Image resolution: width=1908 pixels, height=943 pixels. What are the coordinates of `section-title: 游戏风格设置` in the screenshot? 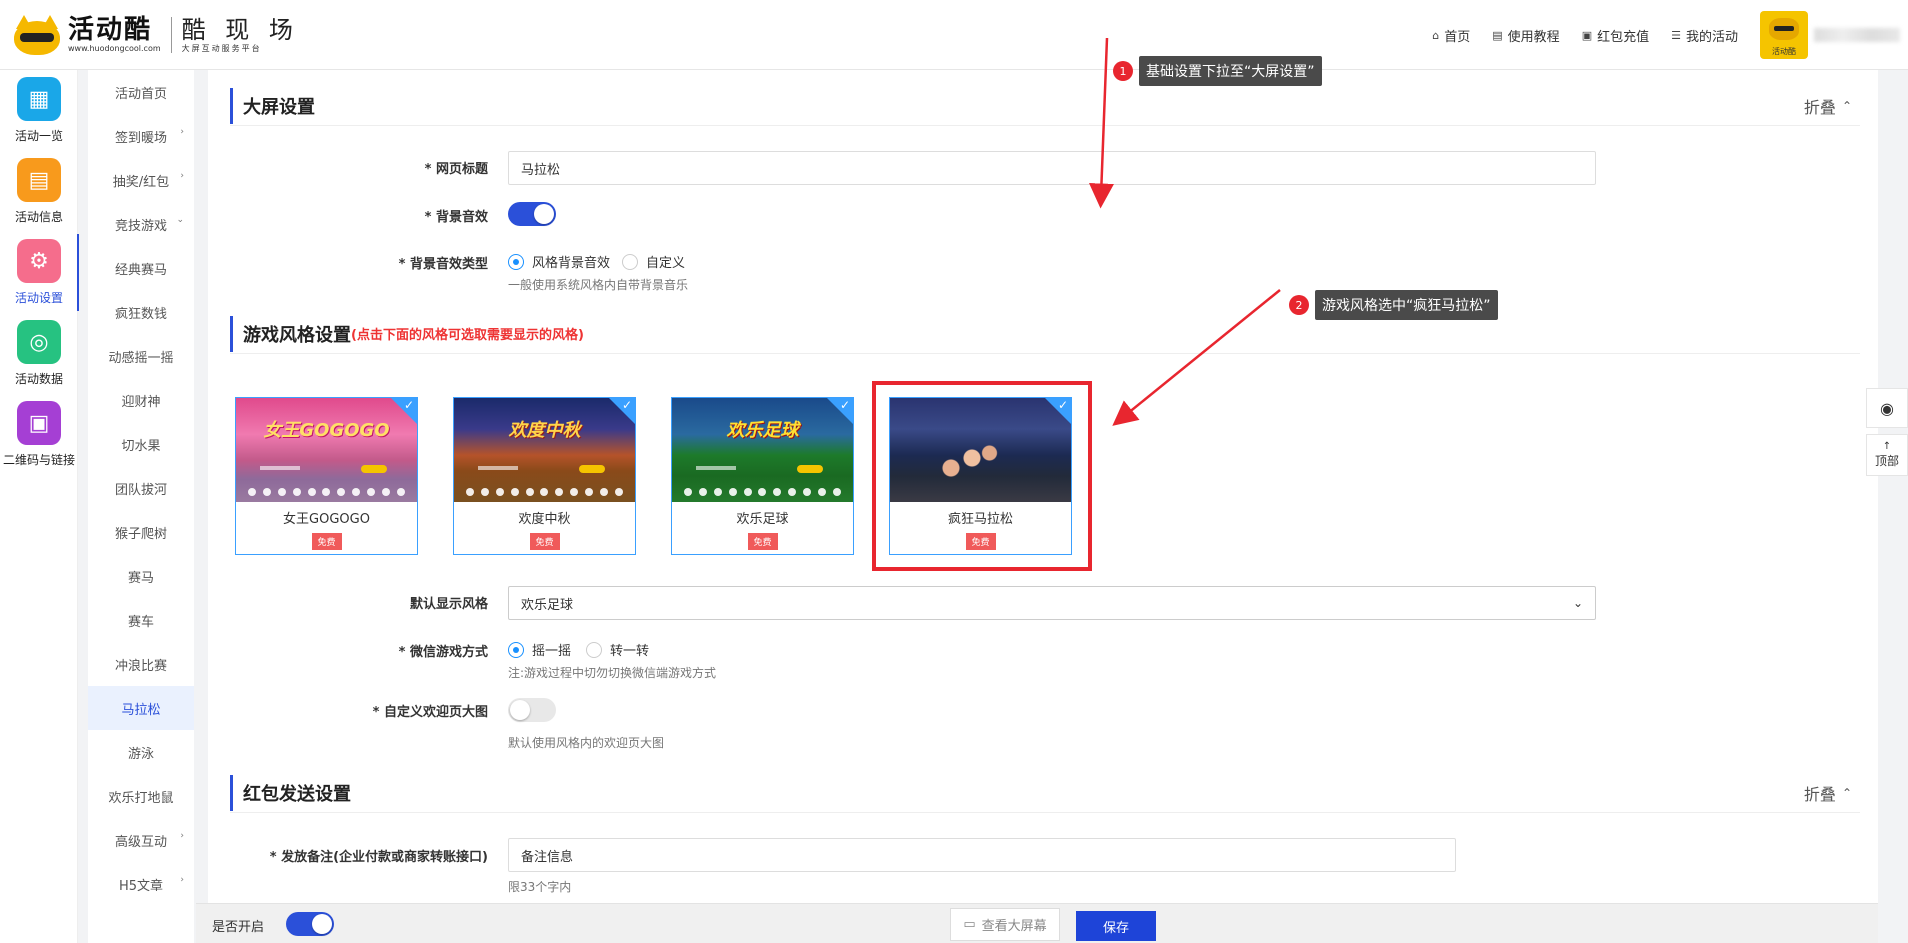 It's located at (297, 335).